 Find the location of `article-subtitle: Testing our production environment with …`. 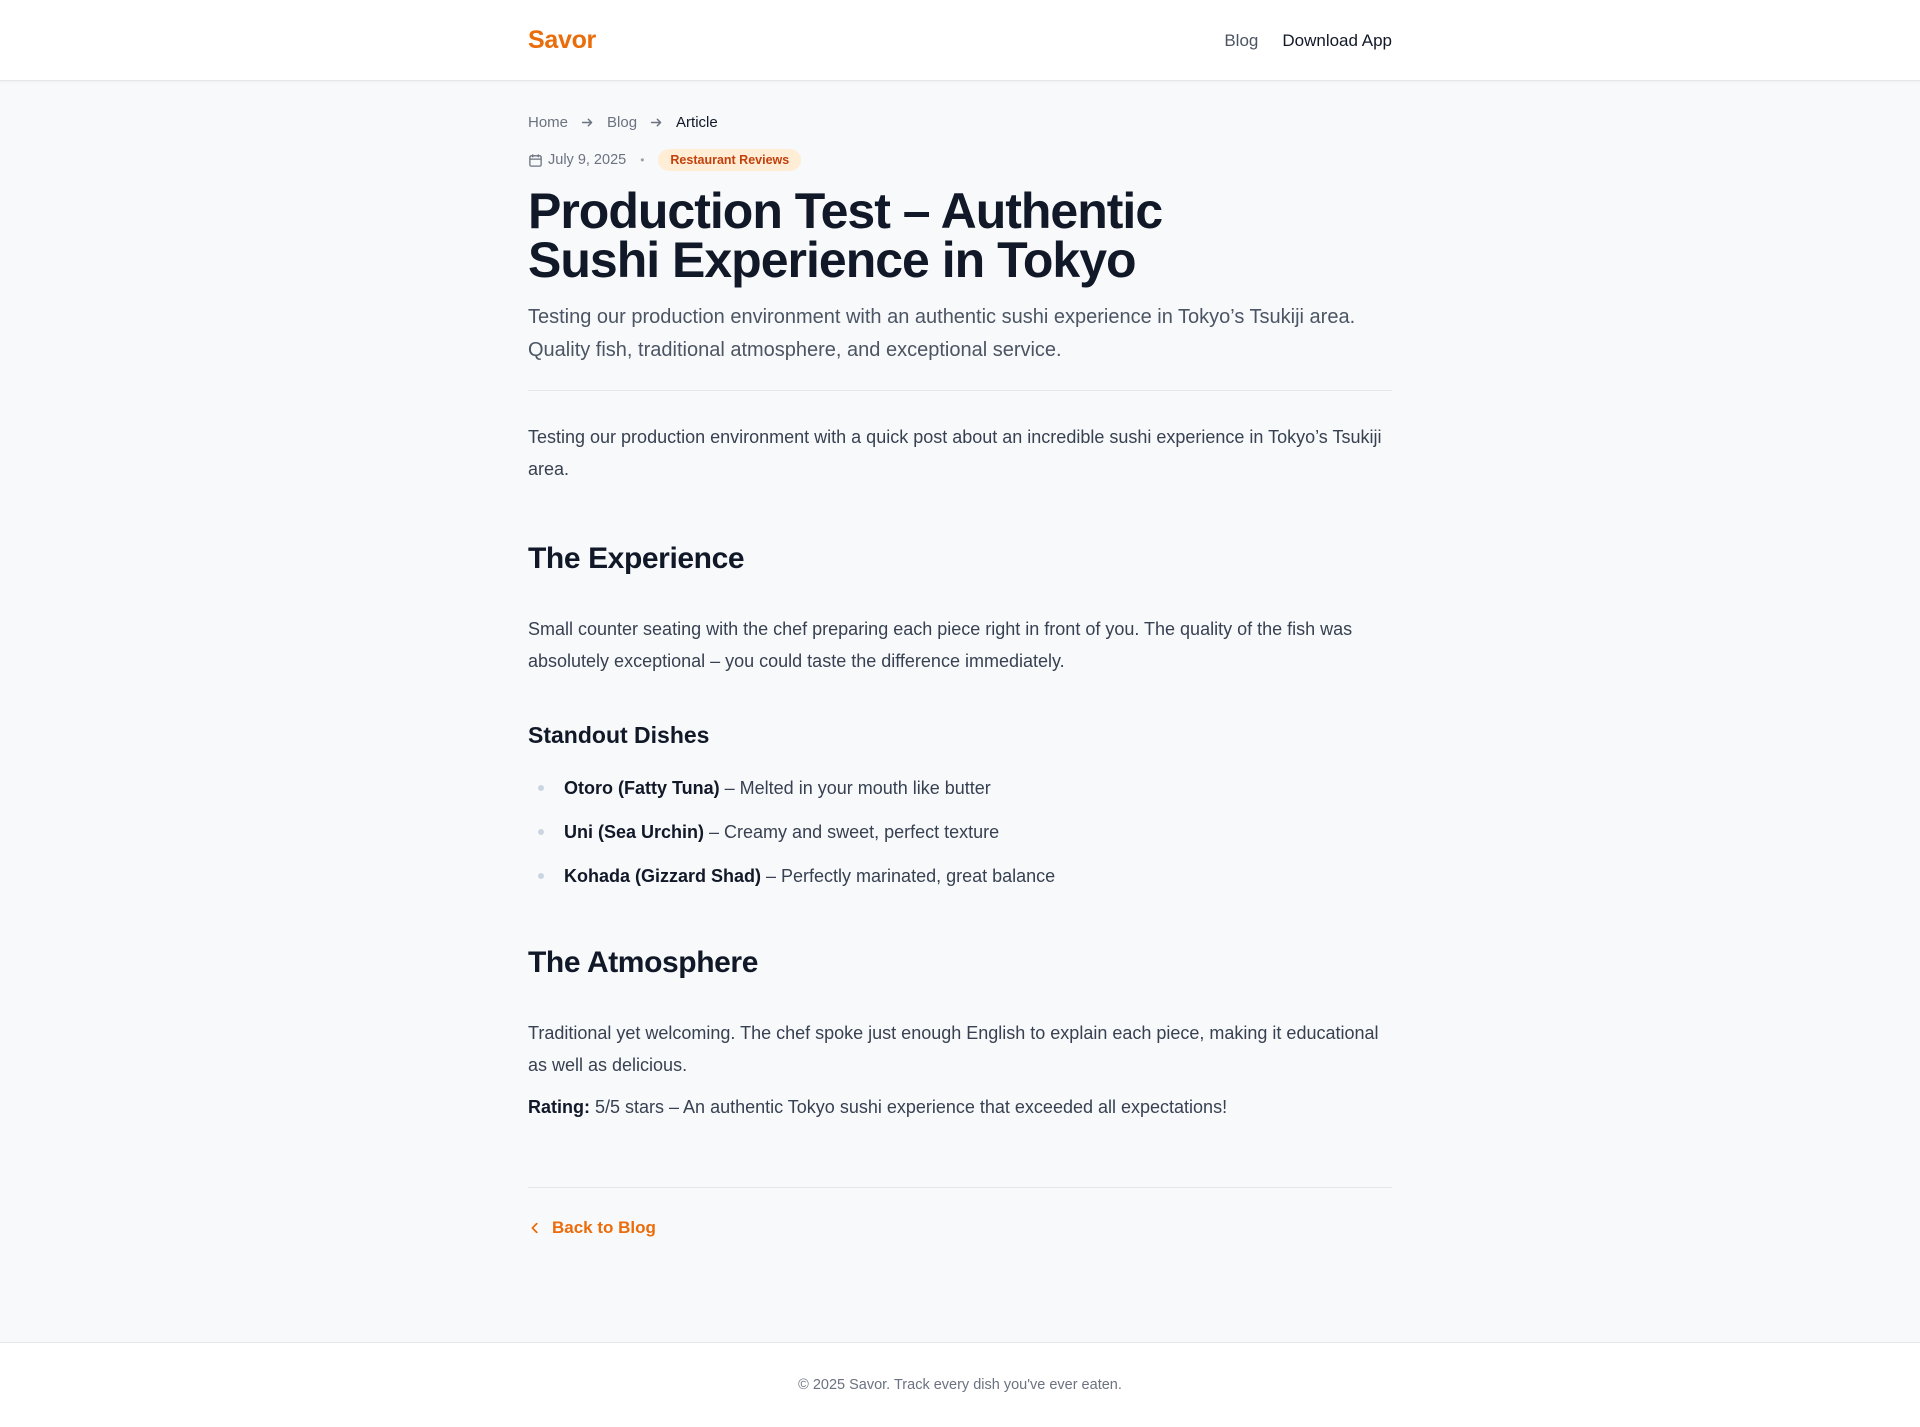

article-subtitle: Testing our production environment with … is located at coordinates (942, 333).